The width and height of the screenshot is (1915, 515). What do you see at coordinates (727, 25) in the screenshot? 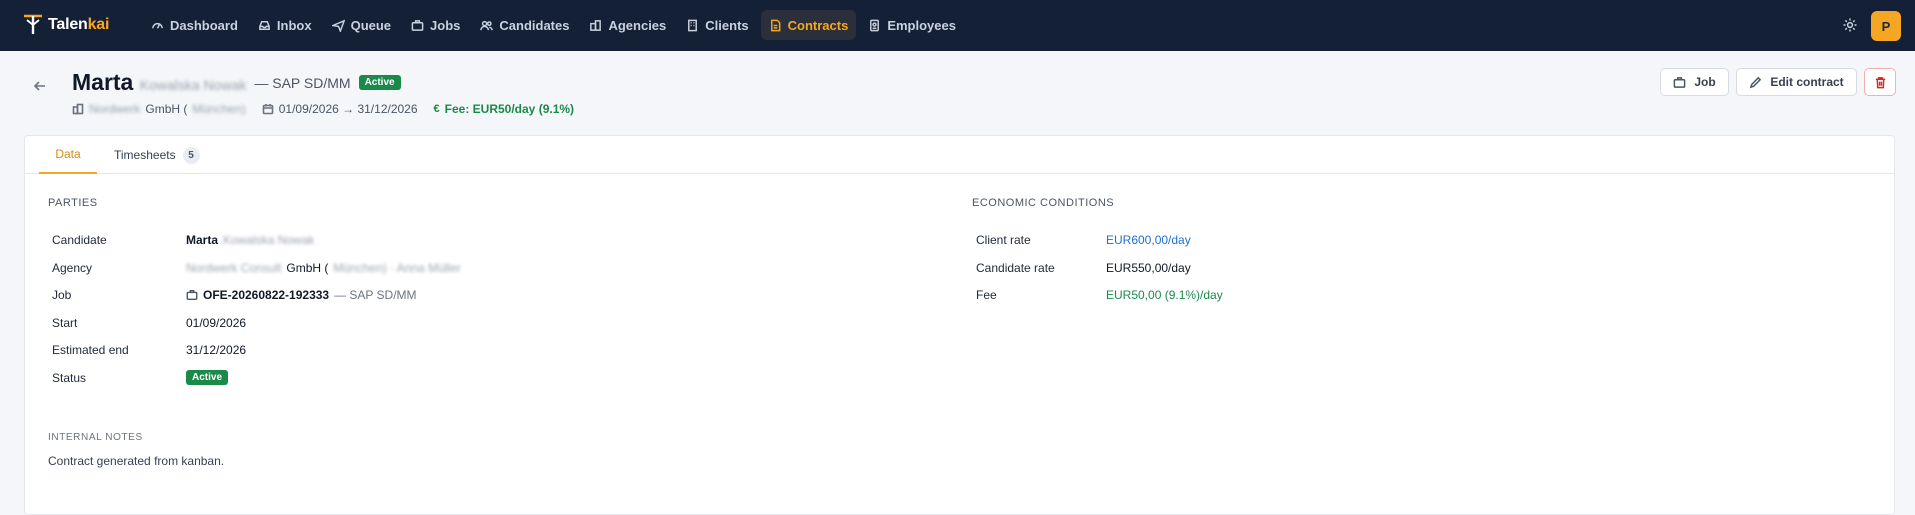
I see `nav-clients-label: Clients` at bounding box center [727, 25].